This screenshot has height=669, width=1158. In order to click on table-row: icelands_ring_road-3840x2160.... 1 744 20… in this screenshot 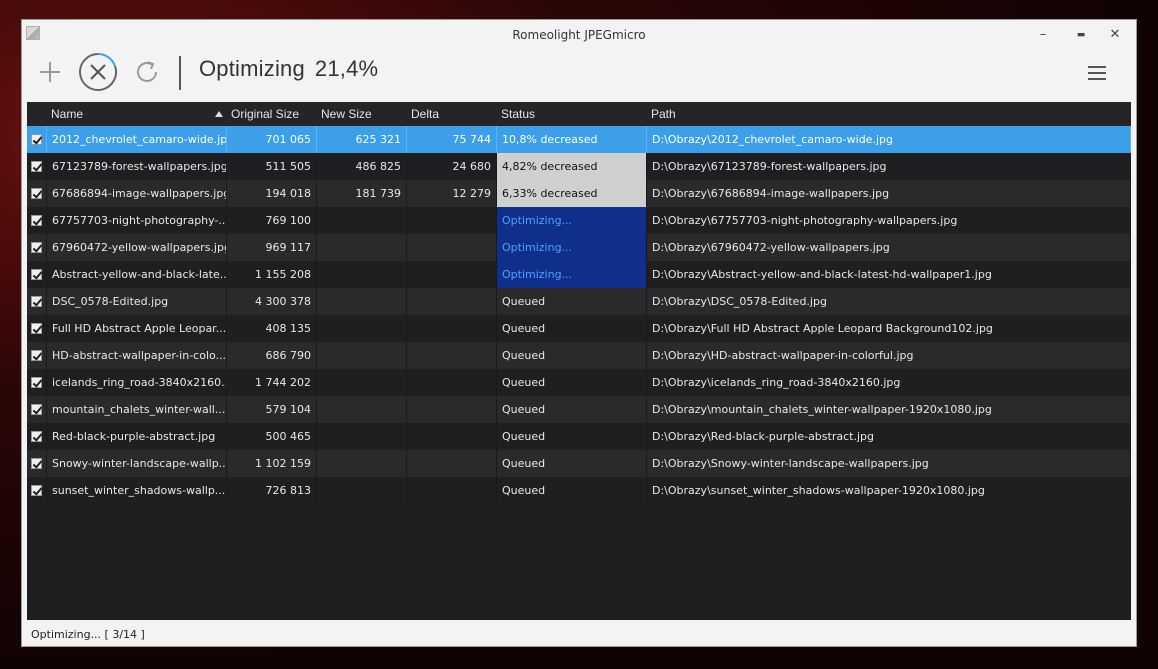, I will do `click(579, 382)`.